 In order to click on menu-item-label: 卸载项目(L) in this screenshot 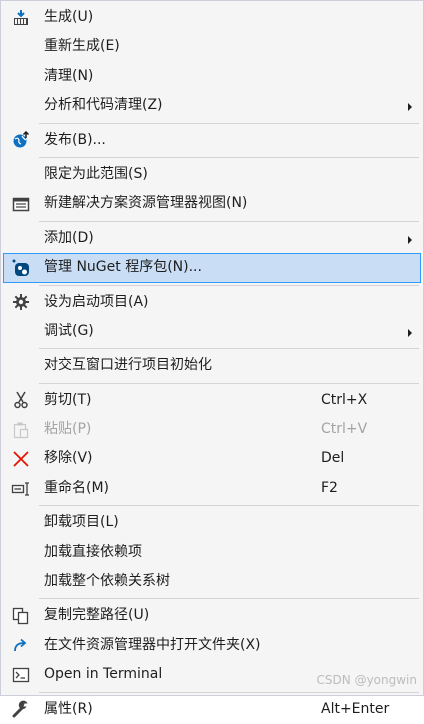, I will do `click(81, 522)`.